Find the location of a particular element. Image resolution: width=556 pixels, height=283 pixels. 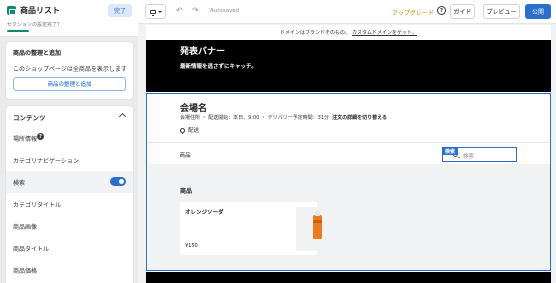

monitor-icon is located at coordinates (152, 12).